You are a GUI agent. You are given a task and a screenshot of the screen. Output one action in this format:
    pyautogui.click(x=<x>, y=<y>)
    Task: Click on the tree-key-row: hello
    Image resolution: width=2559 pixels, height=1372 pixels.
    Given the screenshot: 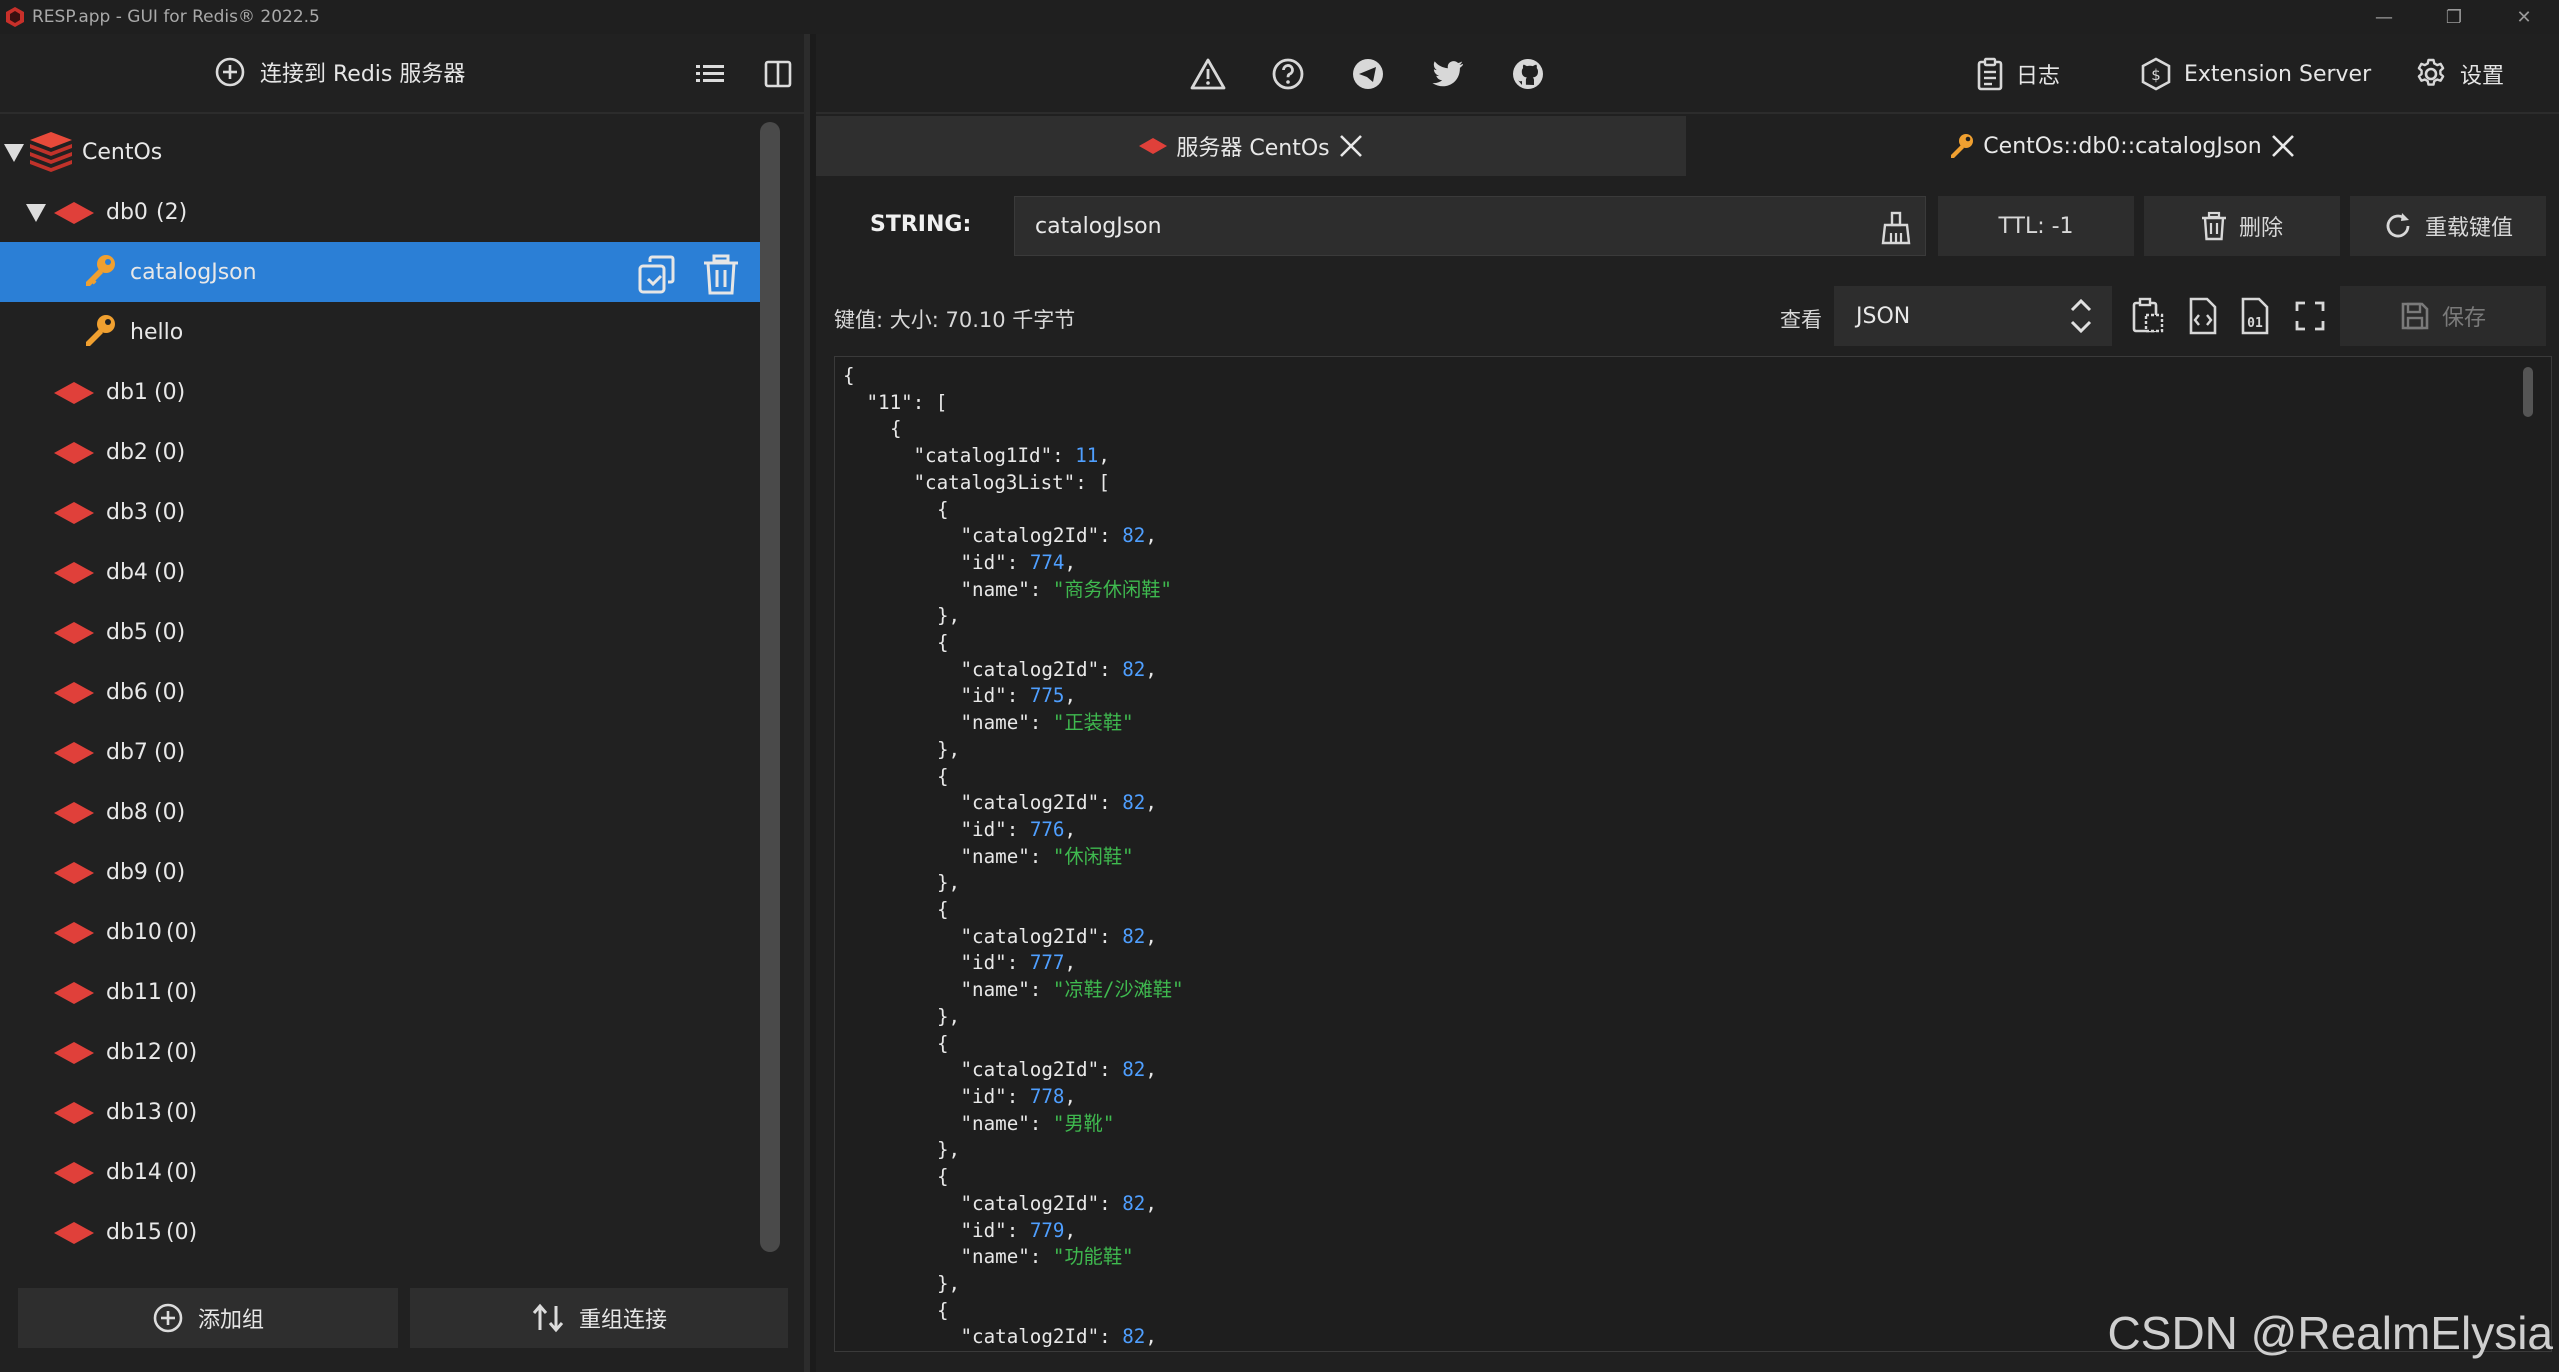 What is the action you would take?
    pyautogui.click(x=385, y=332)
    